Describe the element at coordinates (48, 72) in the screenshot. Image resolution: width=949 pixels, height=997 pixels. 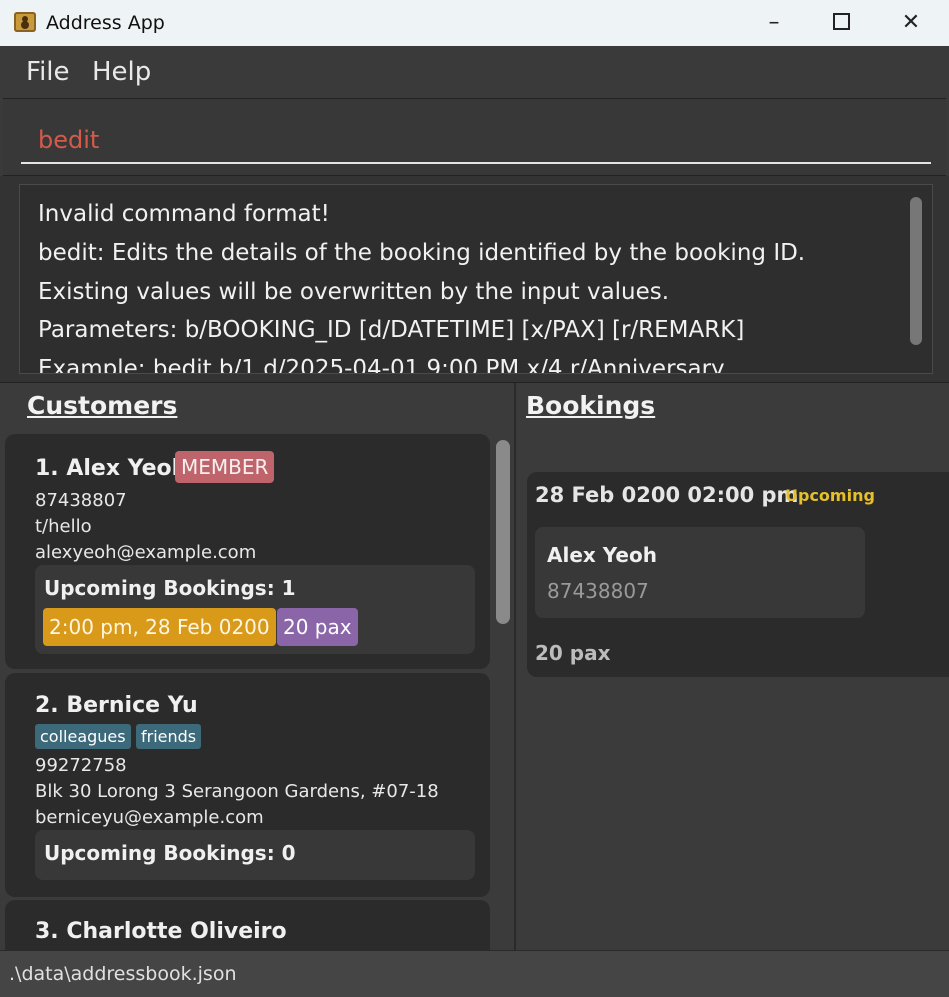
I see `menu-file: File` at that location.